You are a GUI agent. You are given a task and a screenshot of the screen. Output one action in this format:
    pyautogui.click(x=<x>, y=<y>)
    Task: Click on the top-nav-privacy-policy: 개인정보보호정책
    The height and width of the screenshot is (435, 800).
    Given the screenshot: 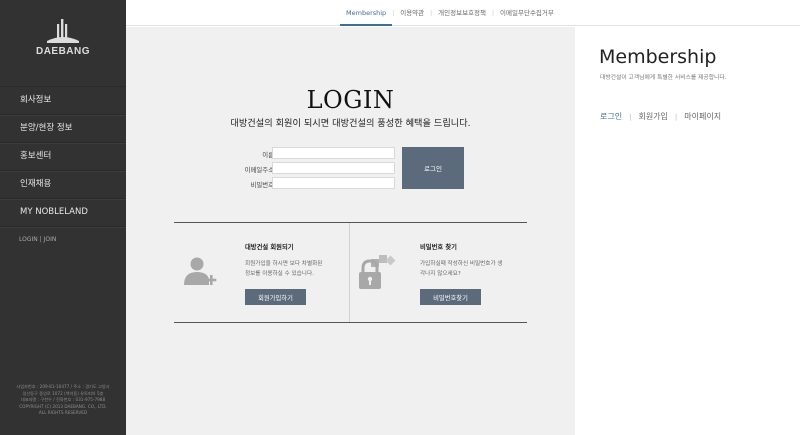 What is the action you would take?
    pyautogui.click(x=462, y=13)
    